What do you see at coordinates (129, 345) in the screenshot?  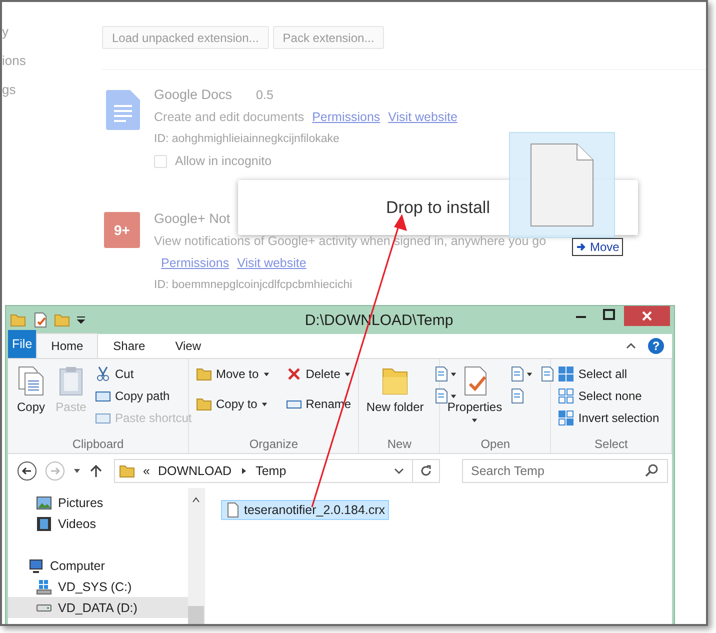 I see `ribbon-tab: Share` at bounding box center [129, 345].